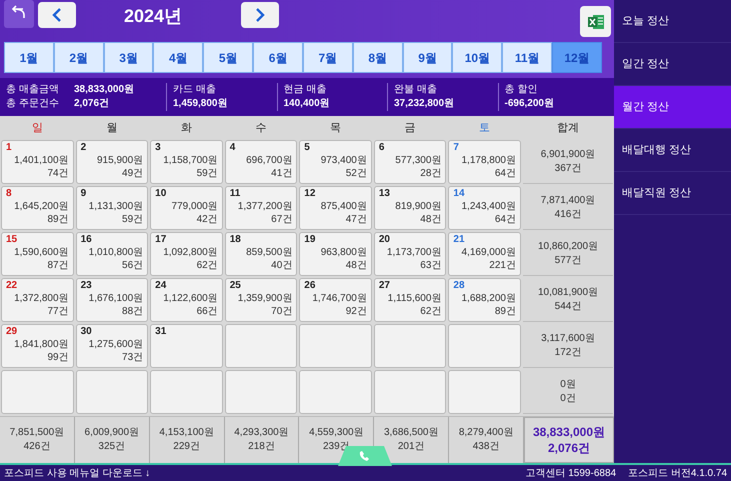  I want to click on day-amount: 1,372,800원, so click(41, 298).